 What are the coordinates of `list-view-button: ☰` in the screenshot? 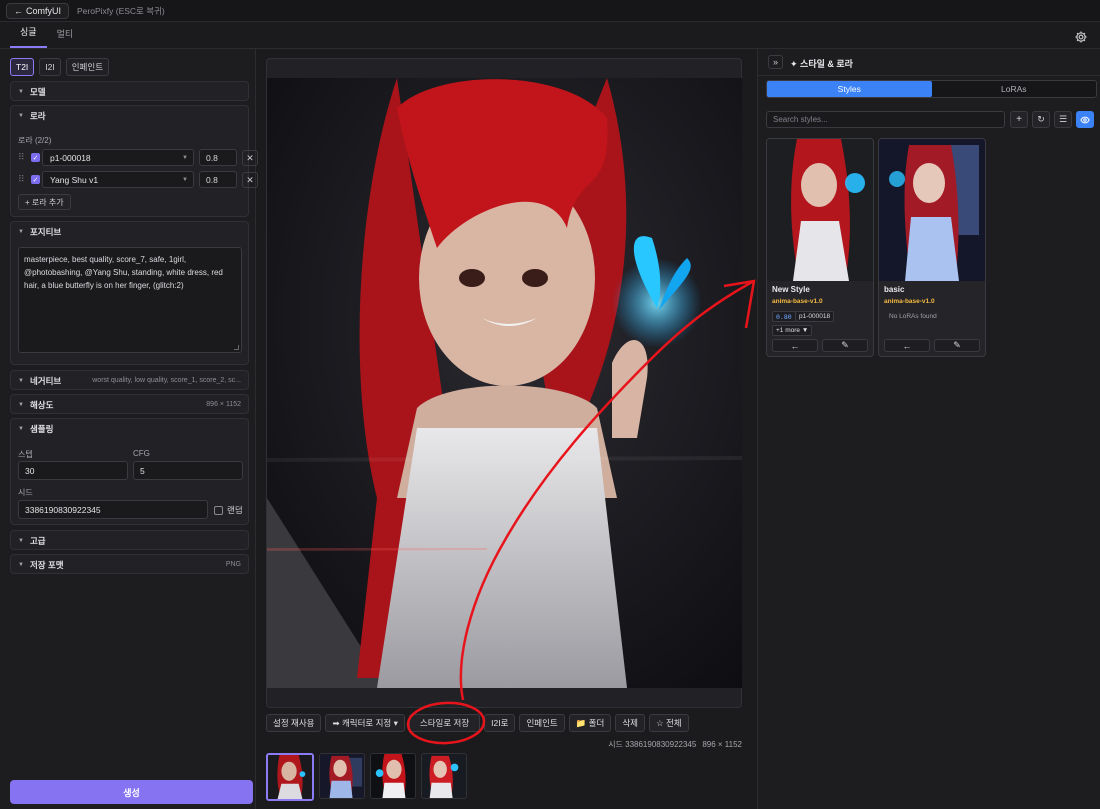 It's located at (1063, 119).